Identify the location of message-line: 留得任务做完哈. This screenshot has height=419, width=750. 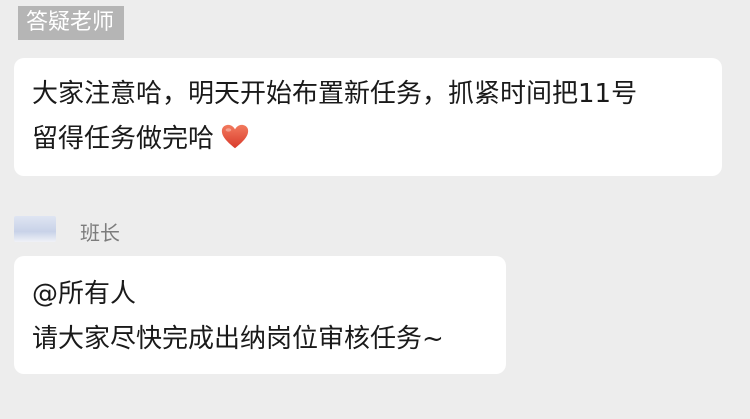
(368, 139).